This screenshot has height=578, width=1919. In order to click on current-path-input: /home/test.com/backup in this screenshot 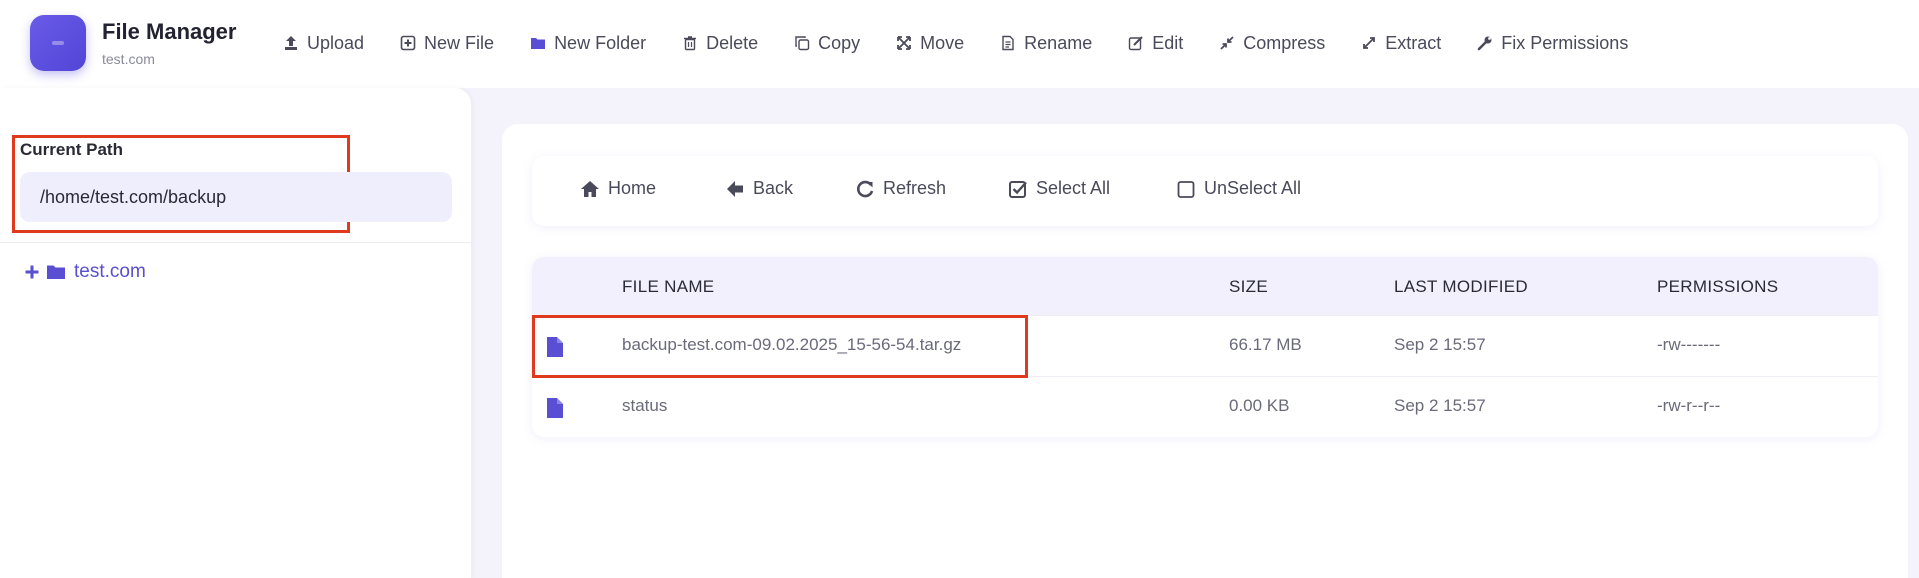, I will do `click(236, 197)`.